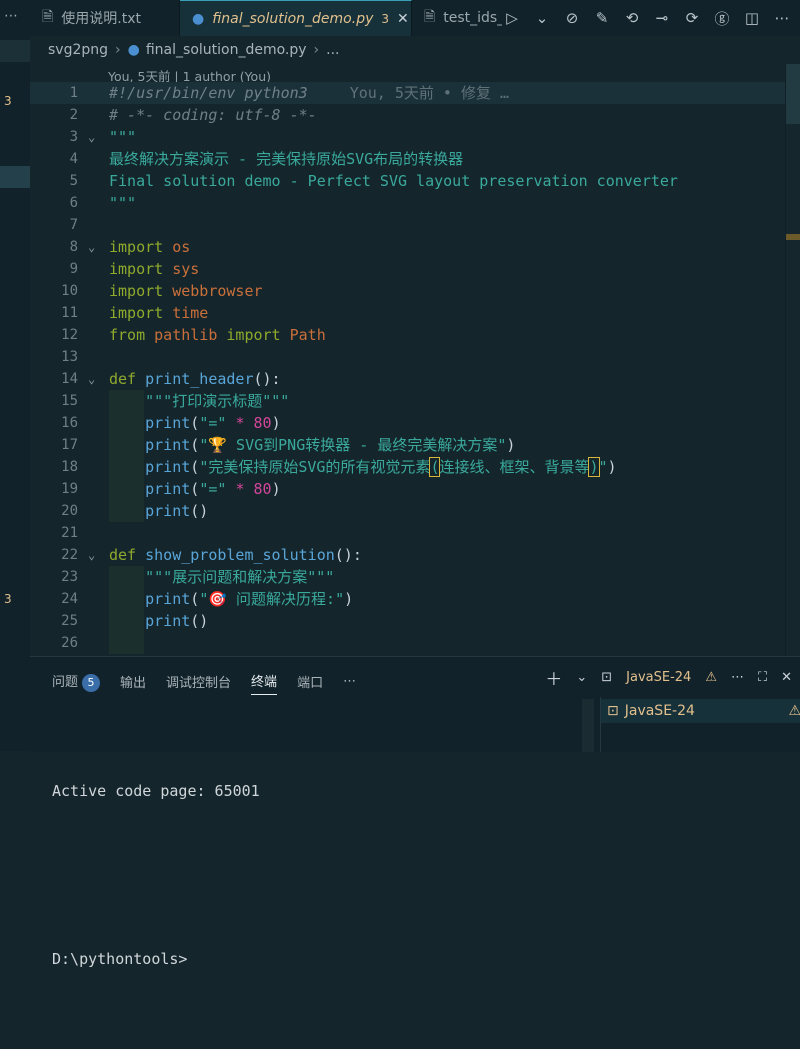 Image resolution: width=800 pixels, height=1049 pixels. I want to click on tab-usage-txt: 🗎 使用说明.txt, so click(105, 18).